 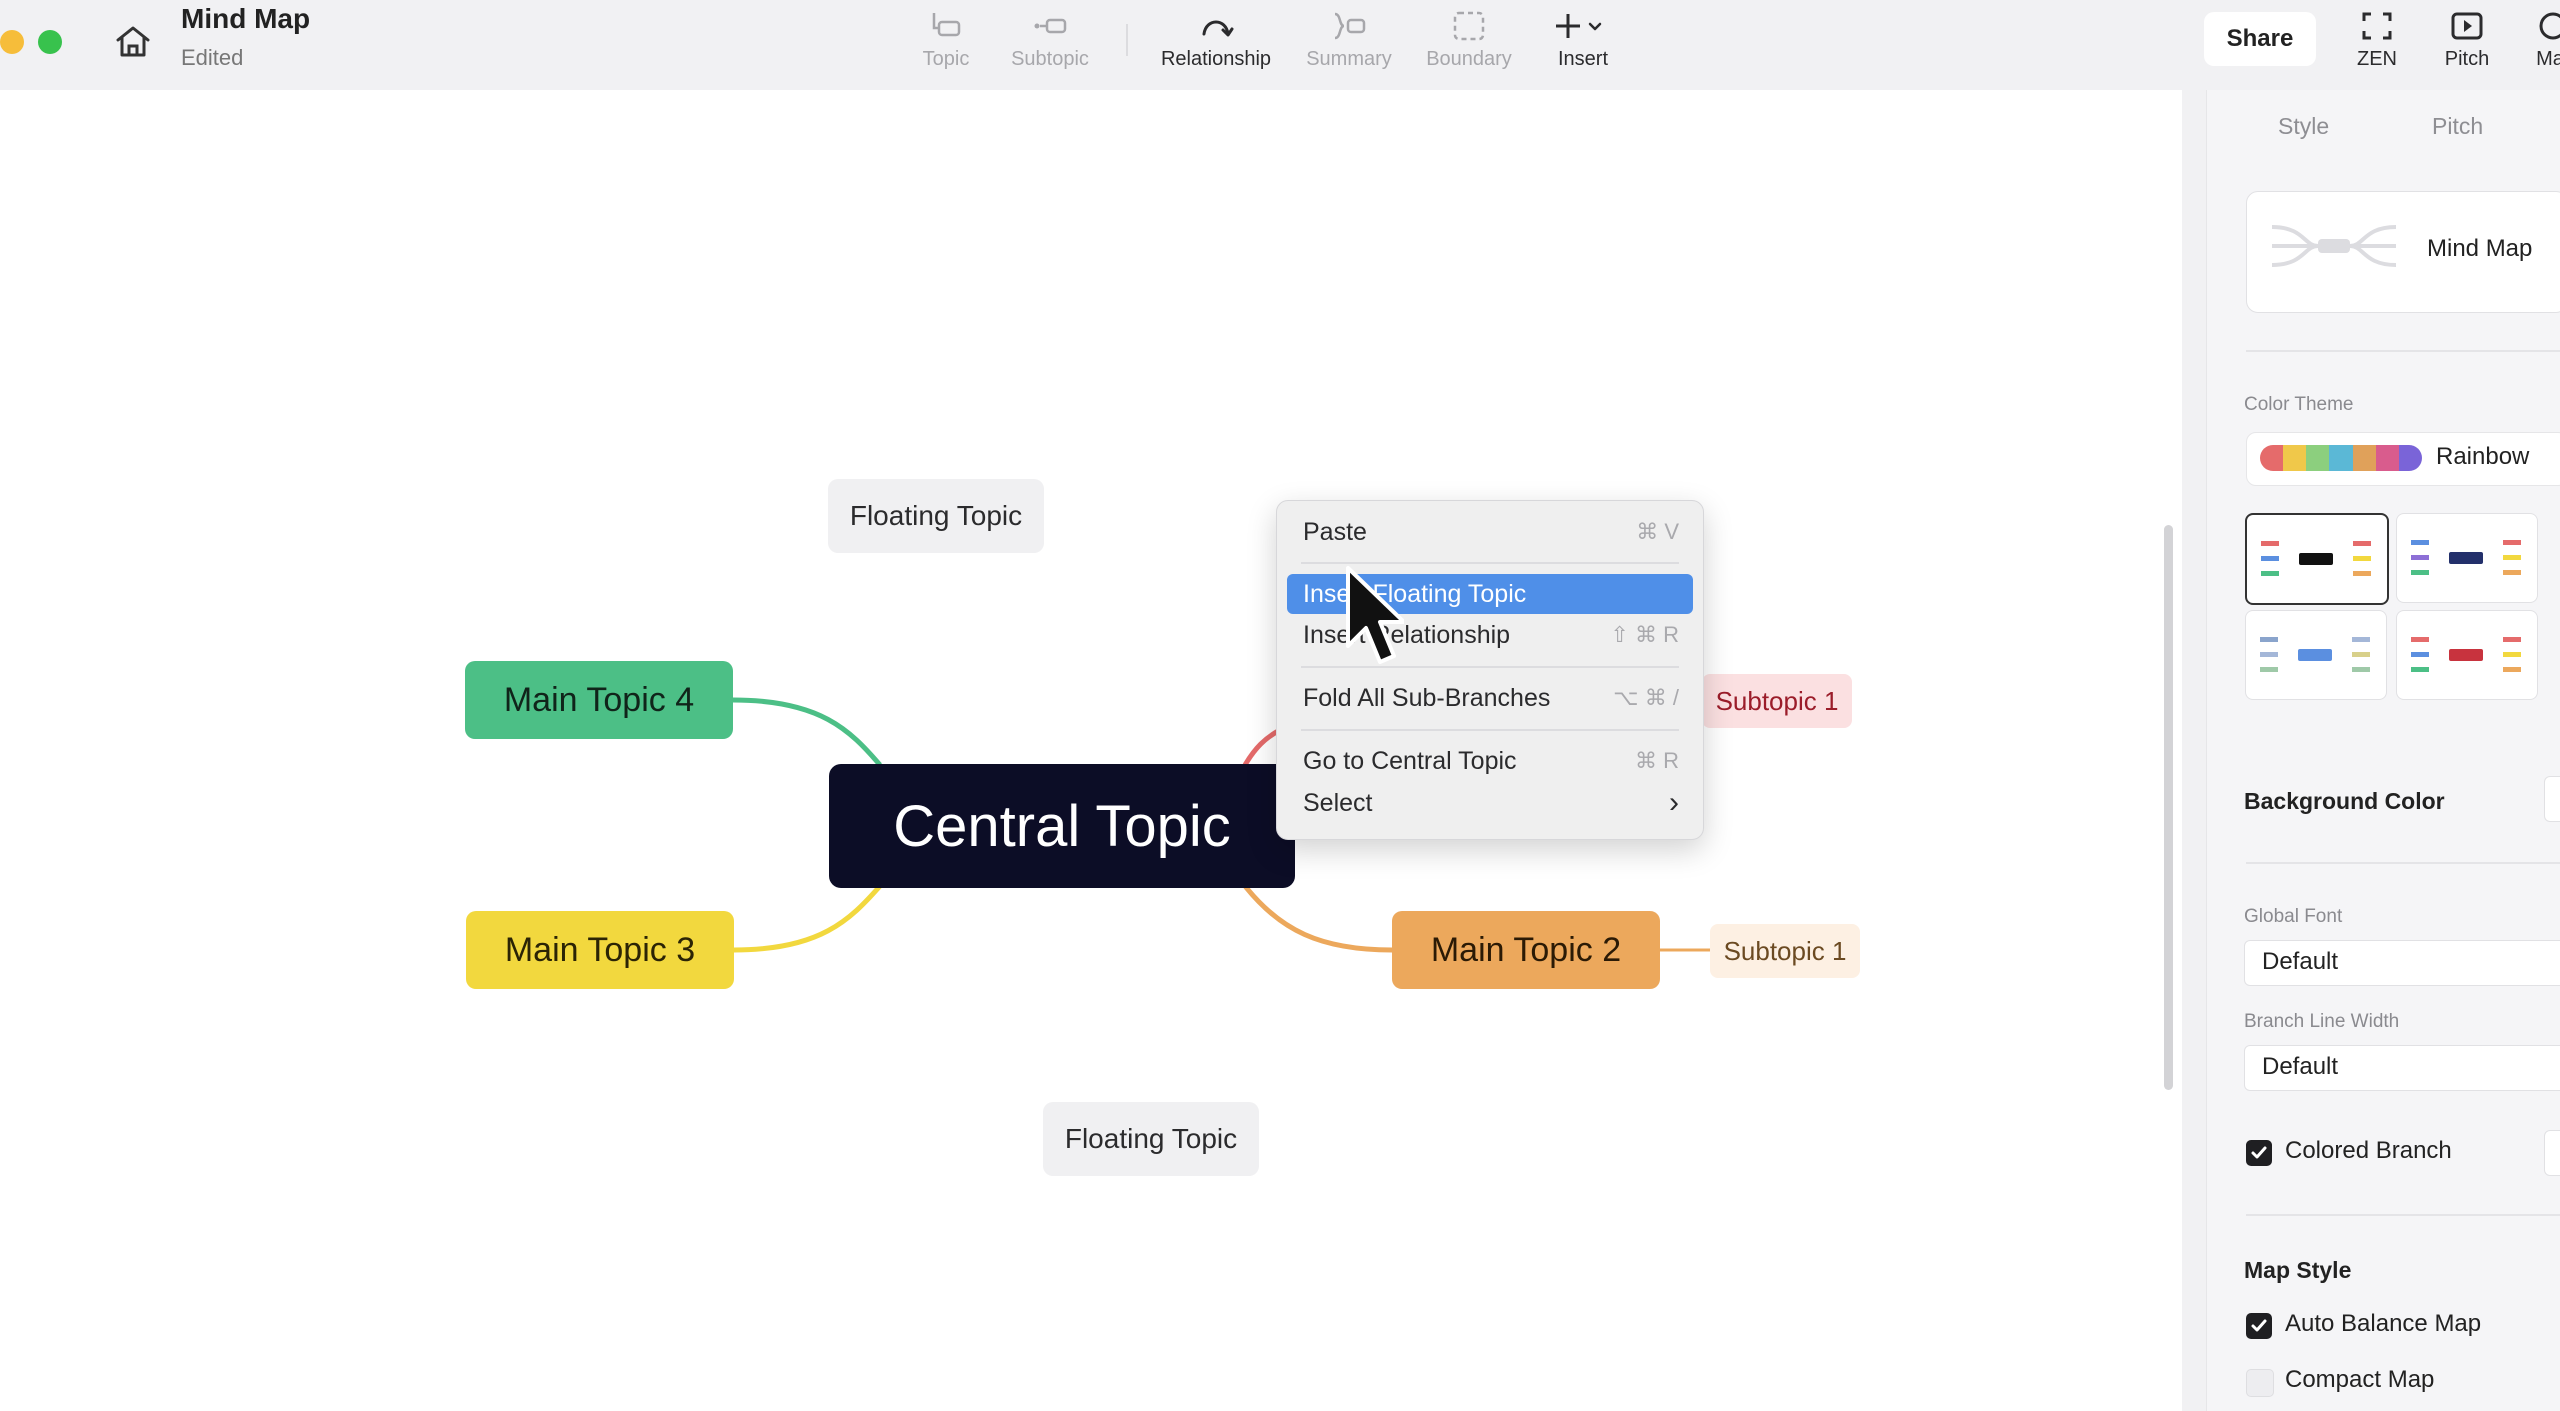 What do you see at coordinates (1646, 697) in the screenshot?
I see `fold-all-shortcut: ⌥ ⌘ /` at bounding box center [1646, 697].